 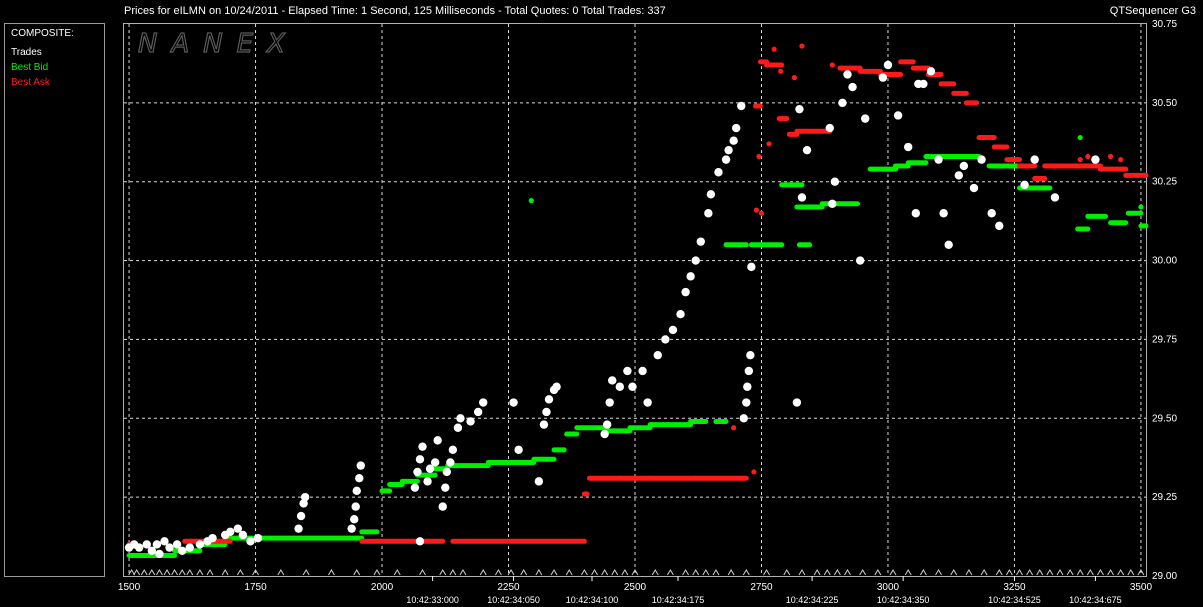 I want to click on x-tick-label: 2750, so click(x=761, y=587).